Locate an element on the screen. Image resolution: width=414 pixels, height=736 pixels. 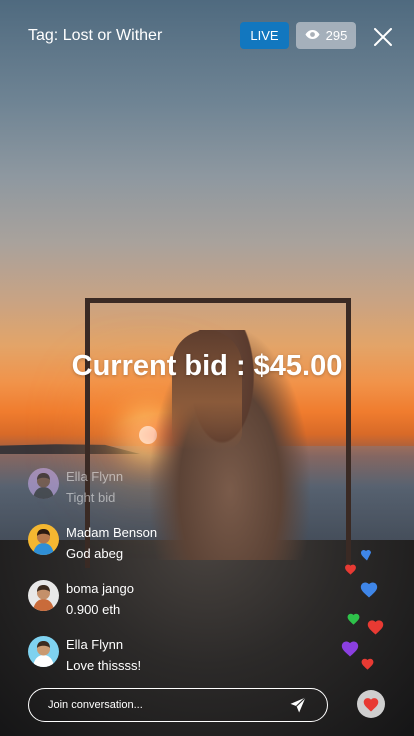
send-button is located at coordinates (298, 705).